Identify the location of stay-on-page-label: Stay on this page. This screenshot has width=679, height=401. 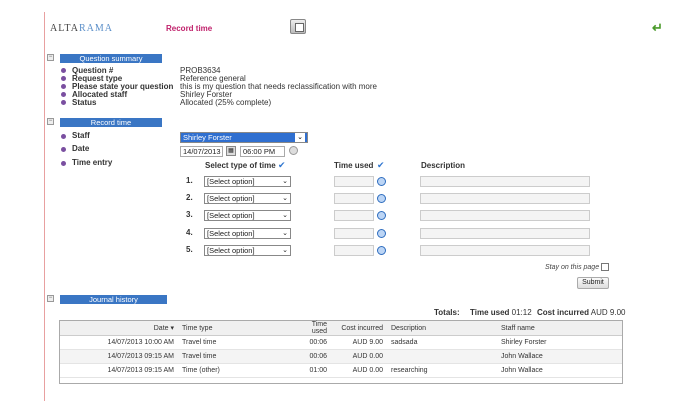
(572, 267).